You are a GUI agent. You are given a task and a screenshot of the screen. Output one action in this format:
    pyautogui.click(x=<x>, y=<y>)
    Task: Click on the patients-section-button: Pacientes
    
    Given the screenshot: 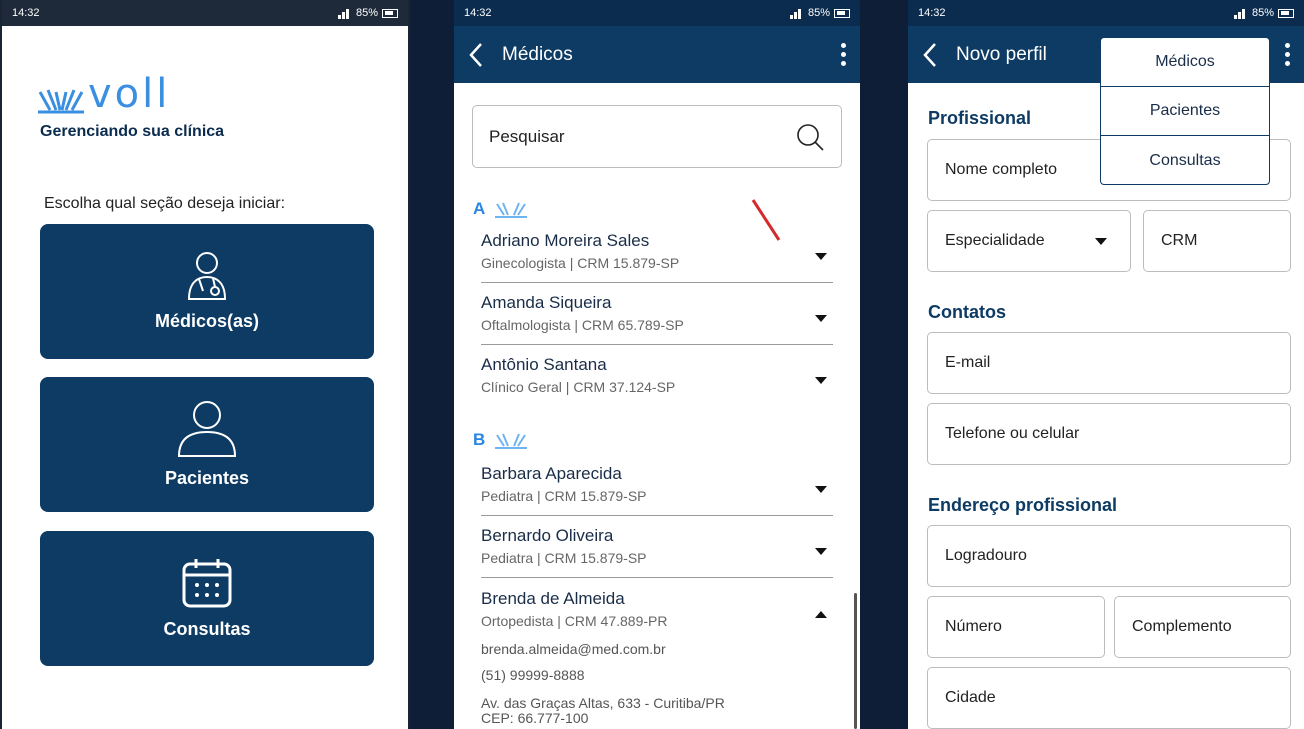 What is the action you would take?
    pyautogui.click(x=207, y=444)
    